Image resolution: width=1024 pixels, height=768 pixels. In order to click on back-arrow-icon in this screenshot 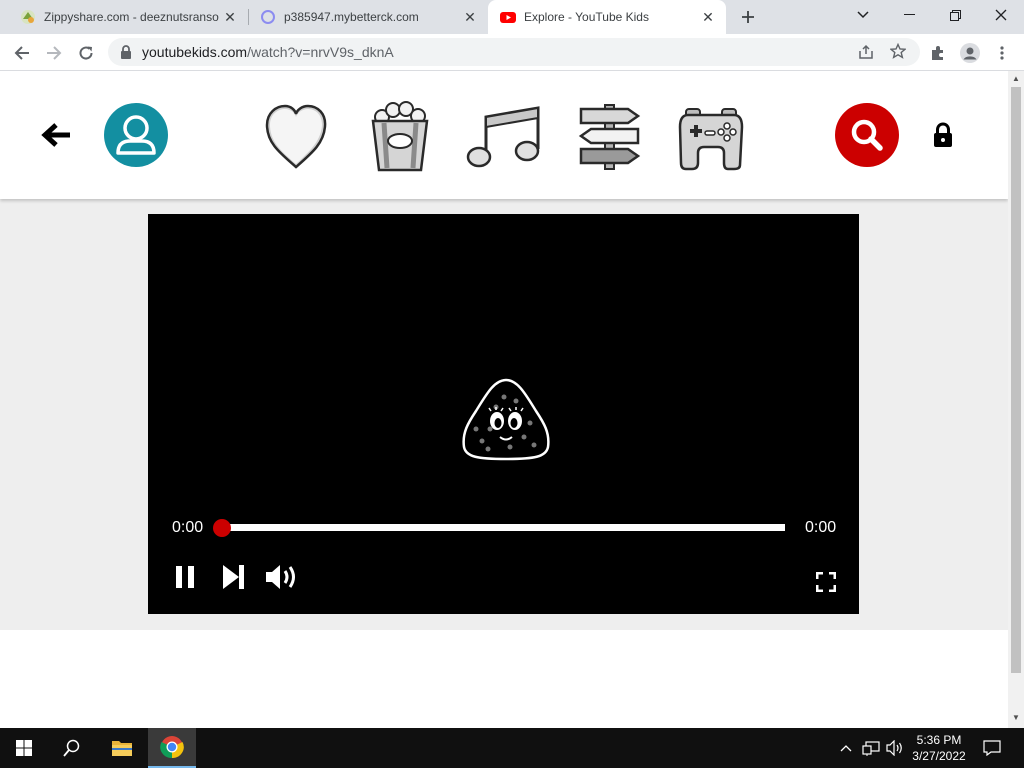, I will do `click(56, 135)`.